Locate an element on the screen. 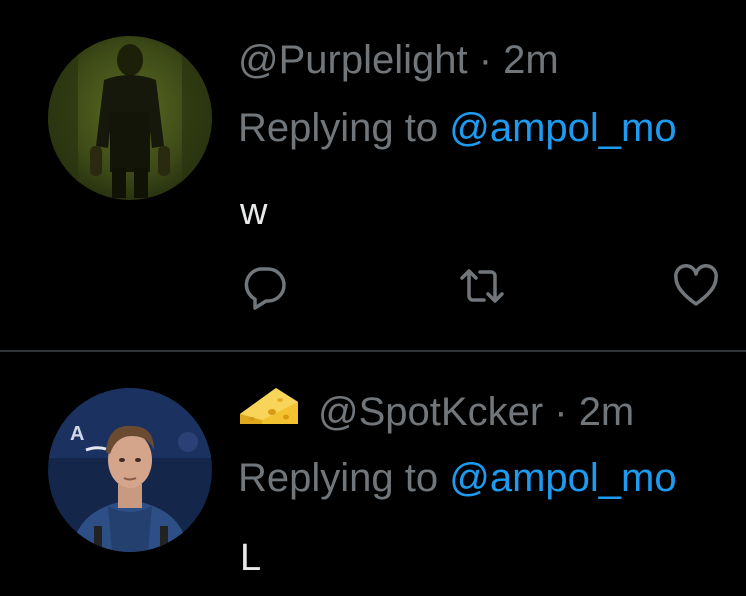  like-icon is located at coordinates (696, 285).